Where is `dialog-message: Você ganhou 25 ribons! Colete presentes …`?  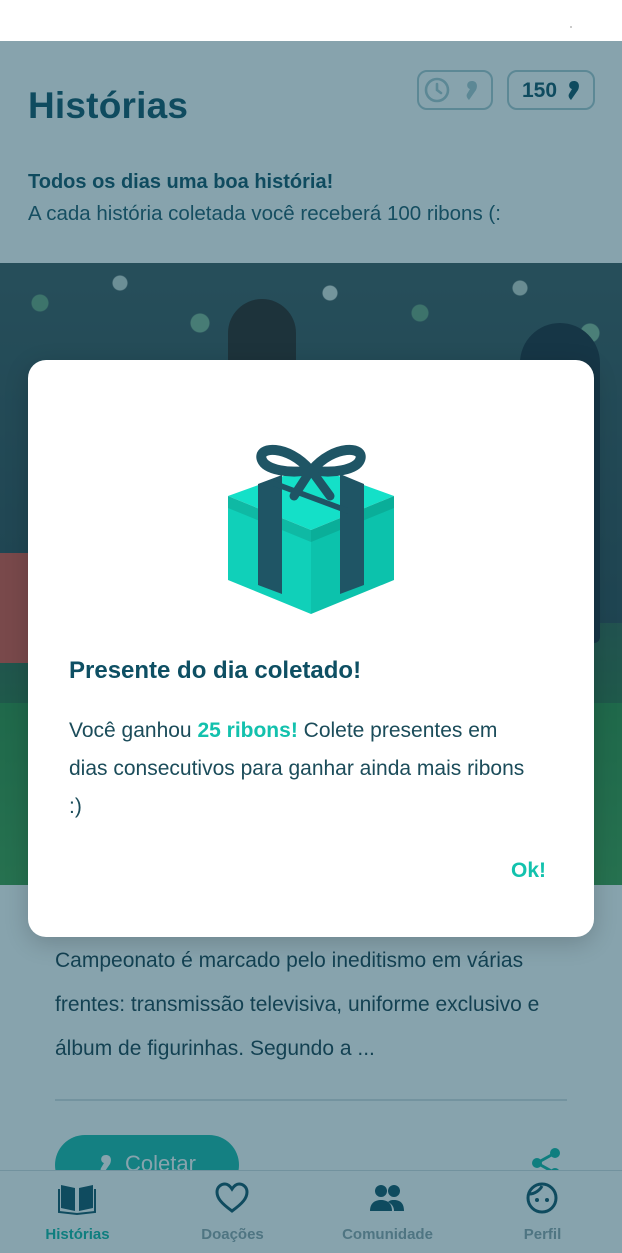
dialog-message: Você ganhou 25 ribons! Colete presentes … is located at coordinates (304, 769).